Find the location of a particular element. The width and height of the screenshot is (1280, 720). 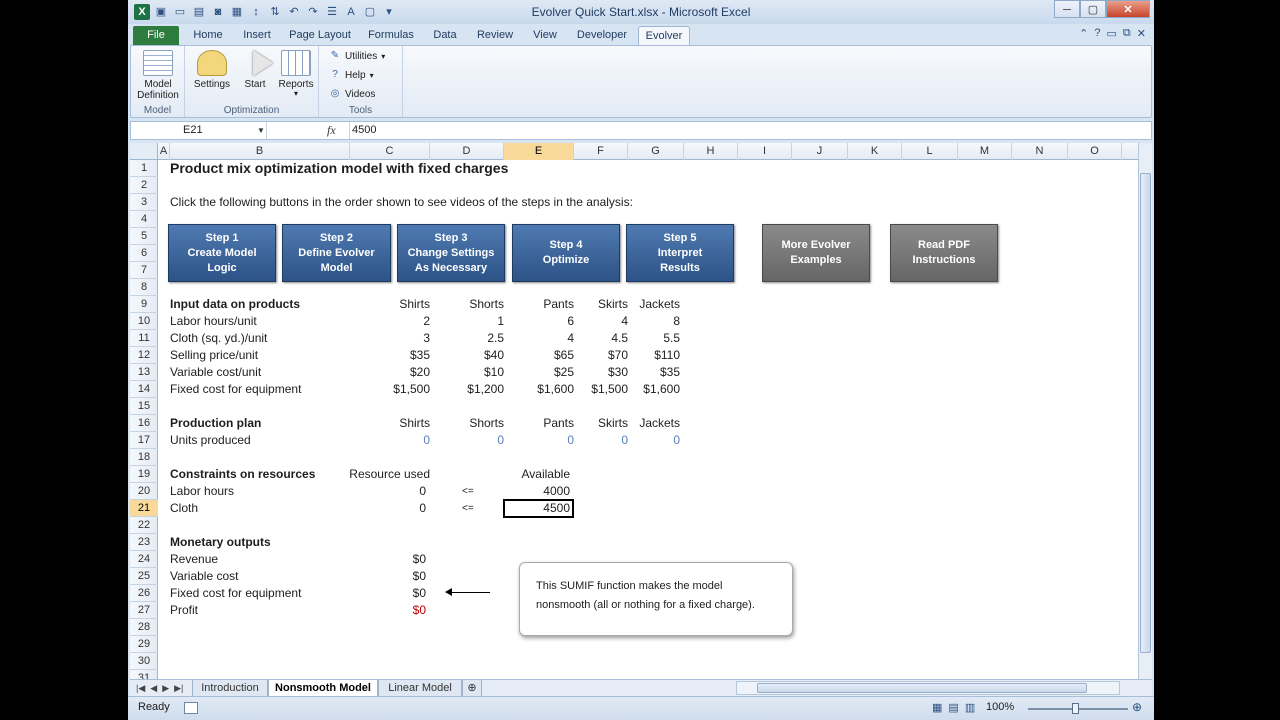

input-cell: $35 is located at coordinates (654, 372).